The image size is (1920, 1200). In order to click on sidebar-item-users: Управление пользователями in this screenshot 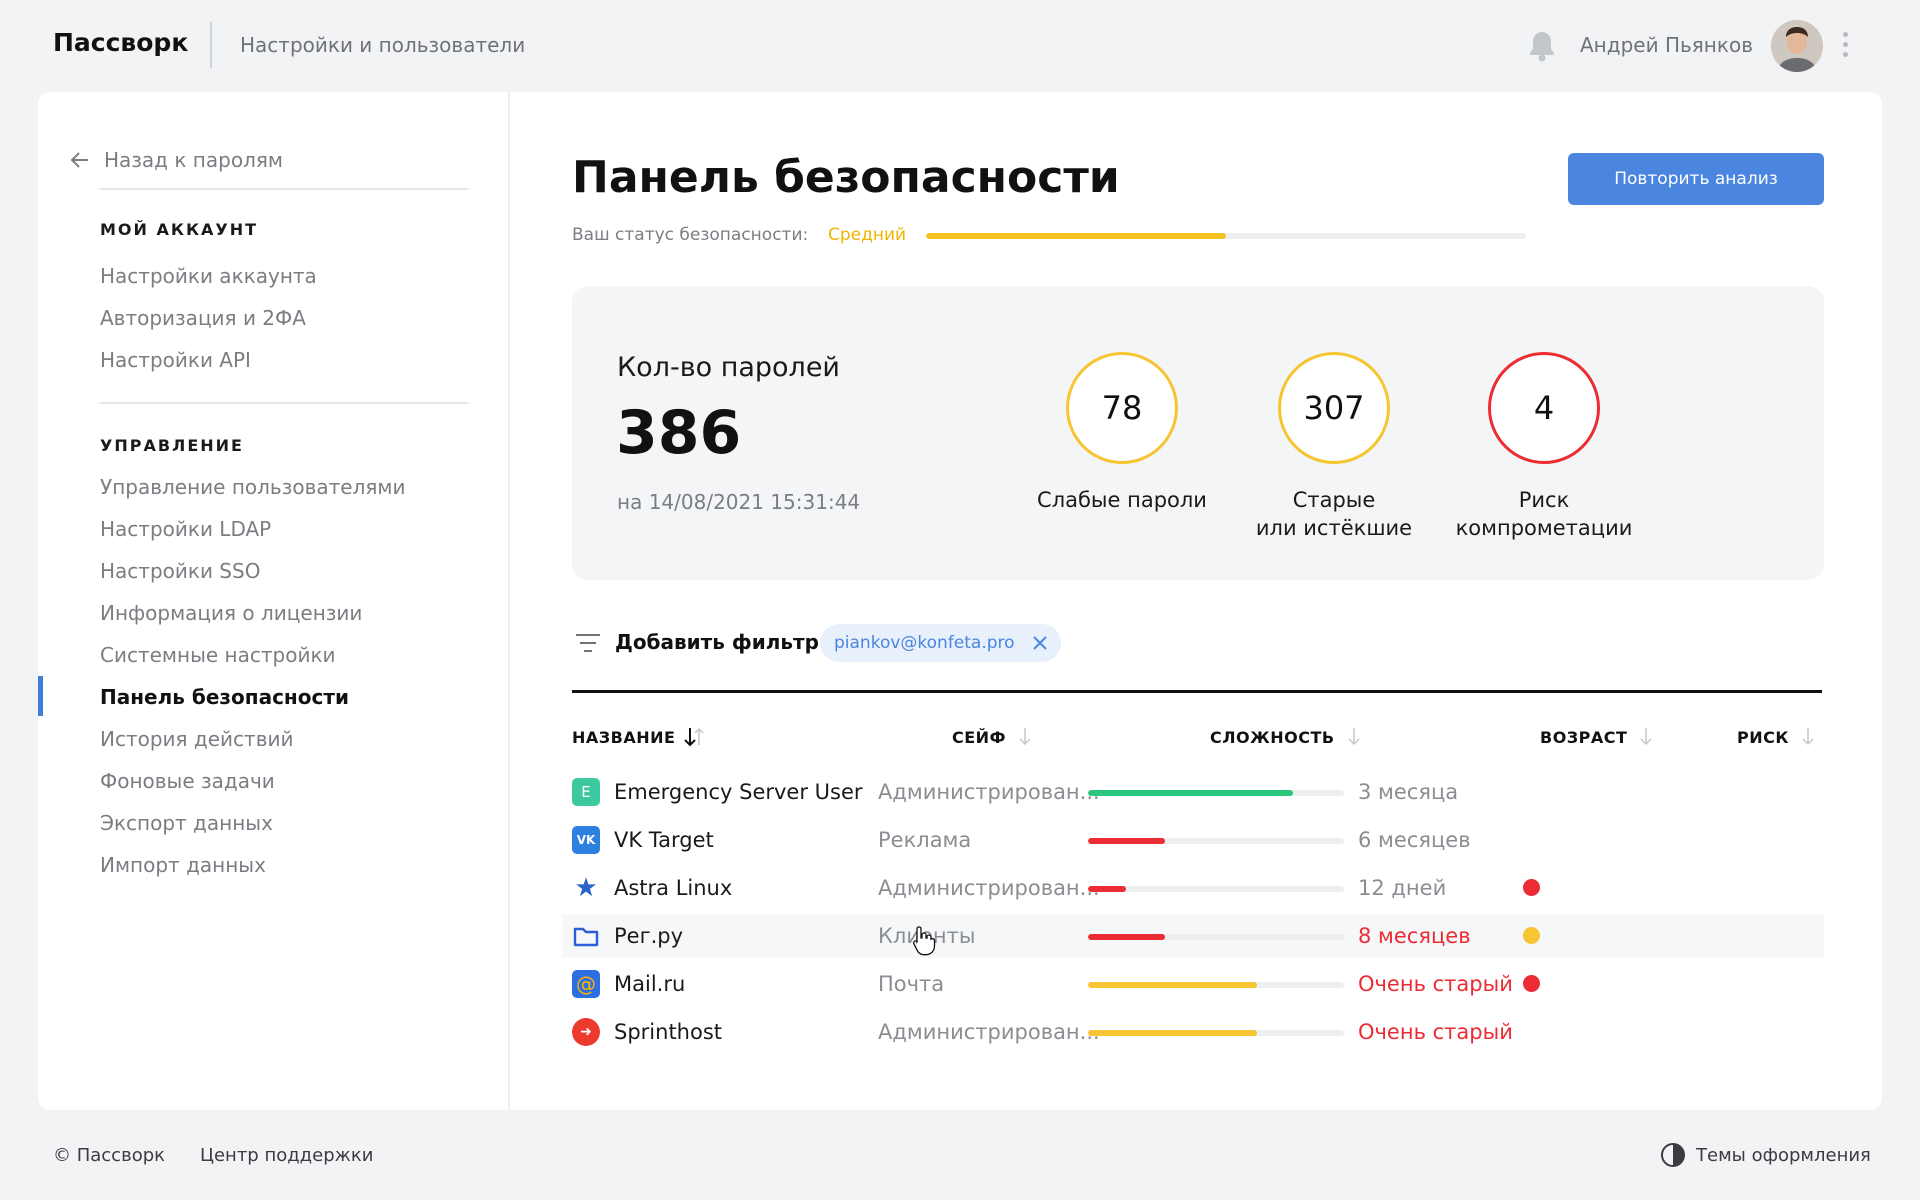, I will do `click(252, 487)`.